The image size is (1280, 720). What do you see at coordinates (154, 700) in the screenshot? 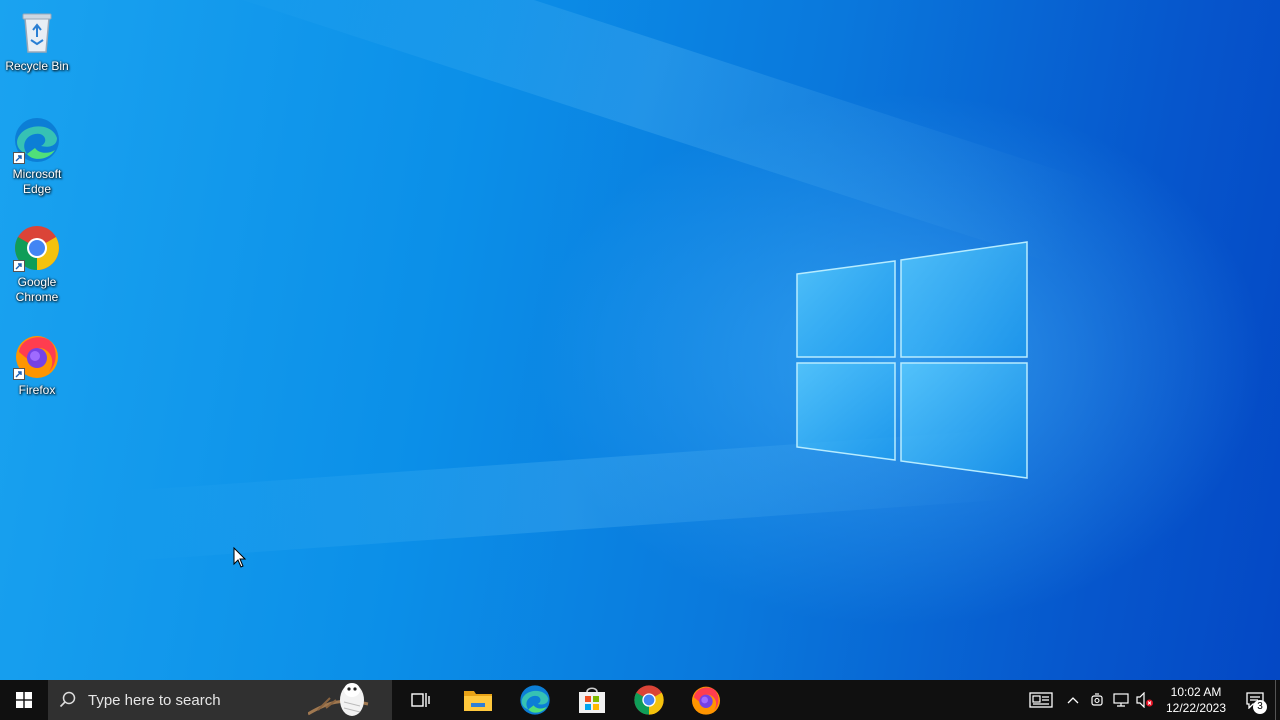
I see `search-placeholder: Type here to search` at bounding box center [154, 700].